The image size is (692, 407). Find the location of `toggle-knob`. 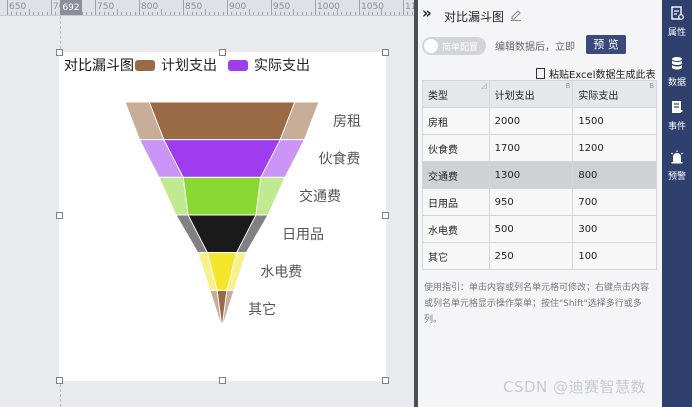

toggle-knob is located at coordinates (431, 46).